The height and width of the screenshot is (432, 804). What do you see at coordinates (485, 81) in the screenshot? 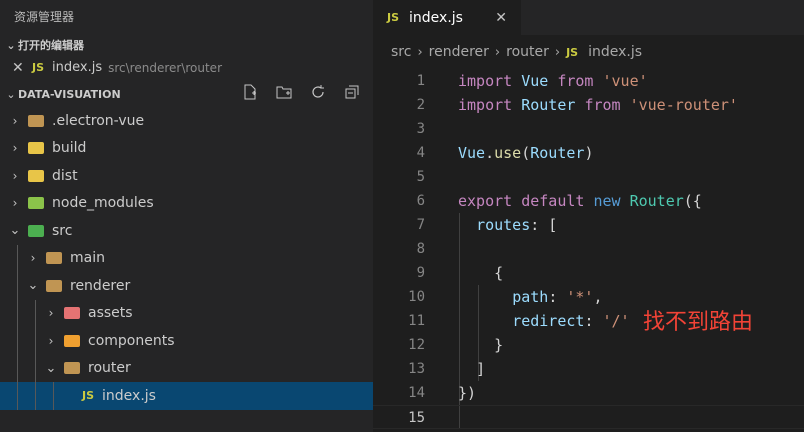
I see `code-token: import` at bounding box center [485, 81].